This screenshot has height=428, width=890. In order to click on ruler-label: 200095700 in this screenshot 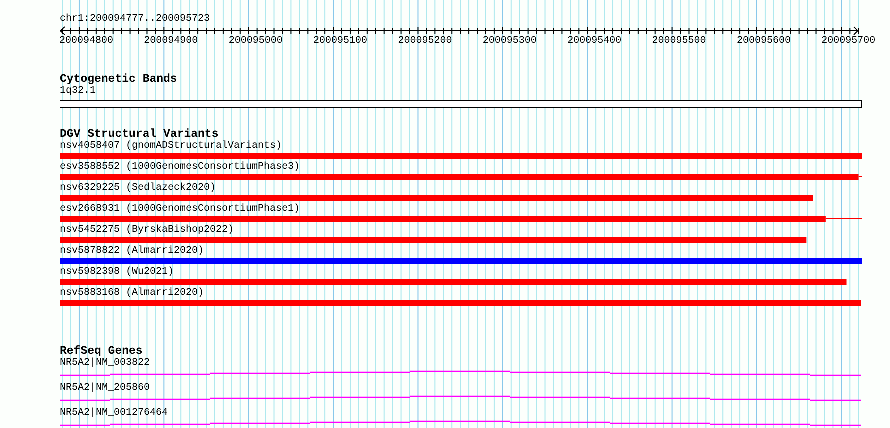, I will do `click(849, 42)`.